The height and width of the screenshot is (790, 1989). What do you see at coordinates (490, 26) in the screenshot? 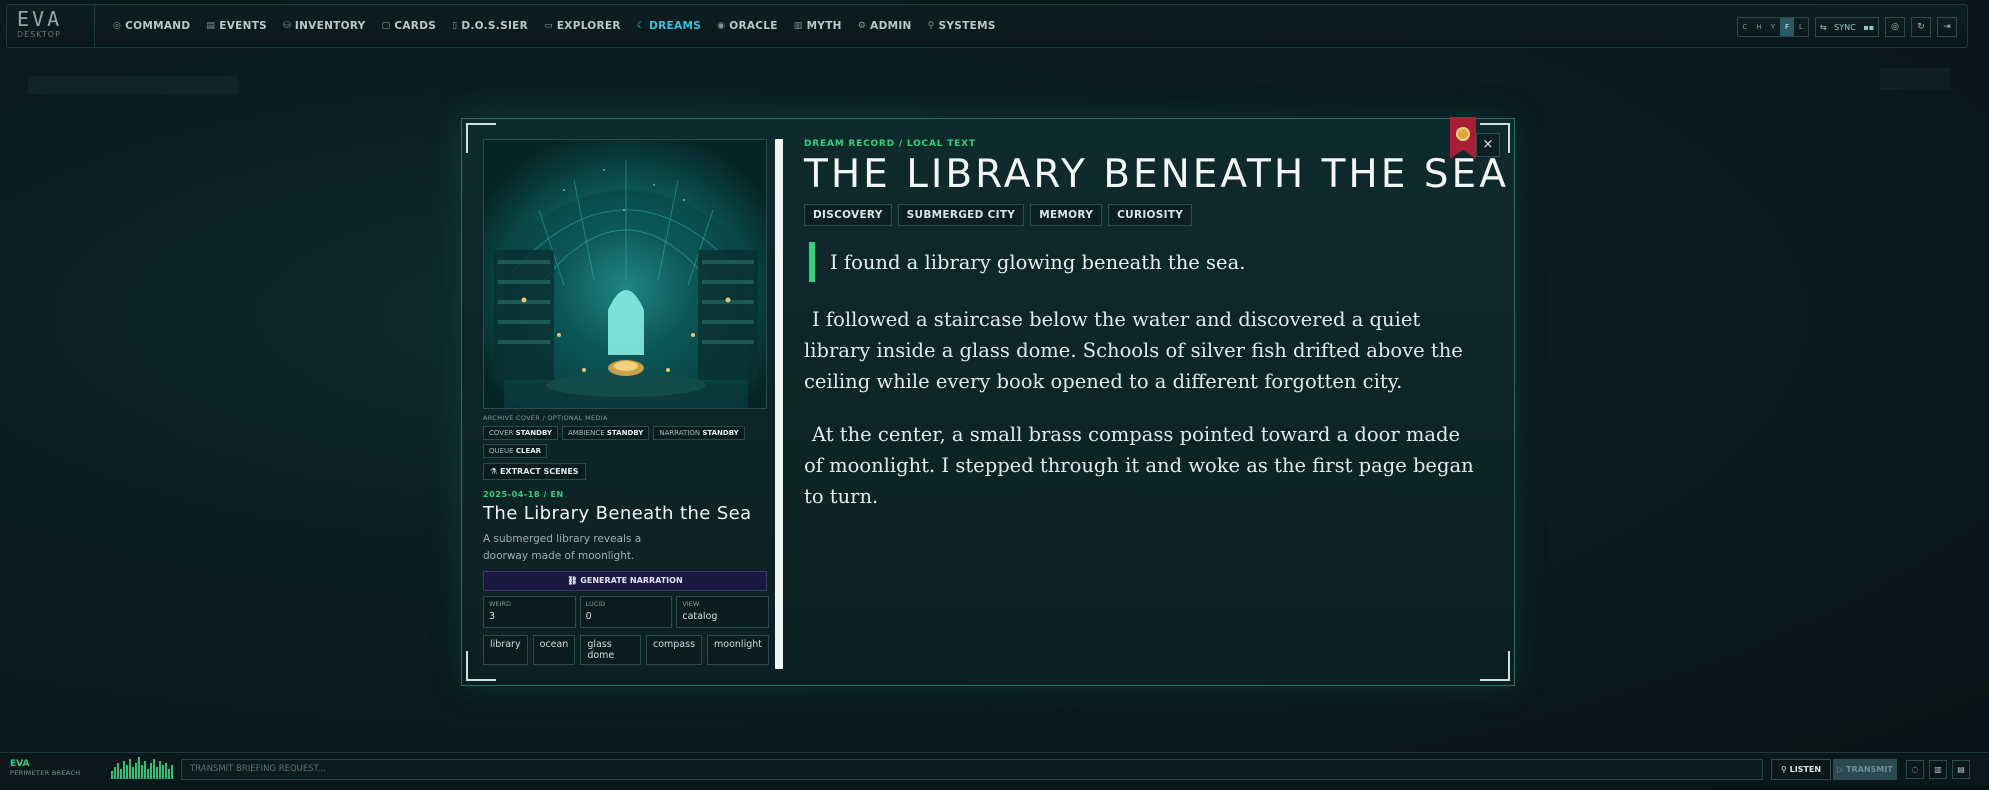
I see `nav-item-dossier: ▯ D.O.S.SIER` at bounding box center [490, 26].